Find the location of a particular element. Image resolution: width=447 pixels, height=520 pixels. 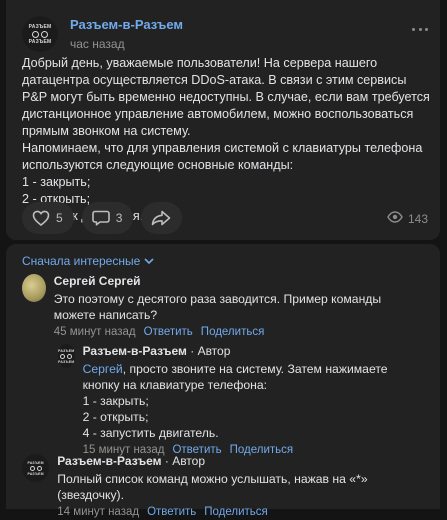

comment-meta: 14 минут назад Ответить Поделиться is located at coordinates (242, 512).